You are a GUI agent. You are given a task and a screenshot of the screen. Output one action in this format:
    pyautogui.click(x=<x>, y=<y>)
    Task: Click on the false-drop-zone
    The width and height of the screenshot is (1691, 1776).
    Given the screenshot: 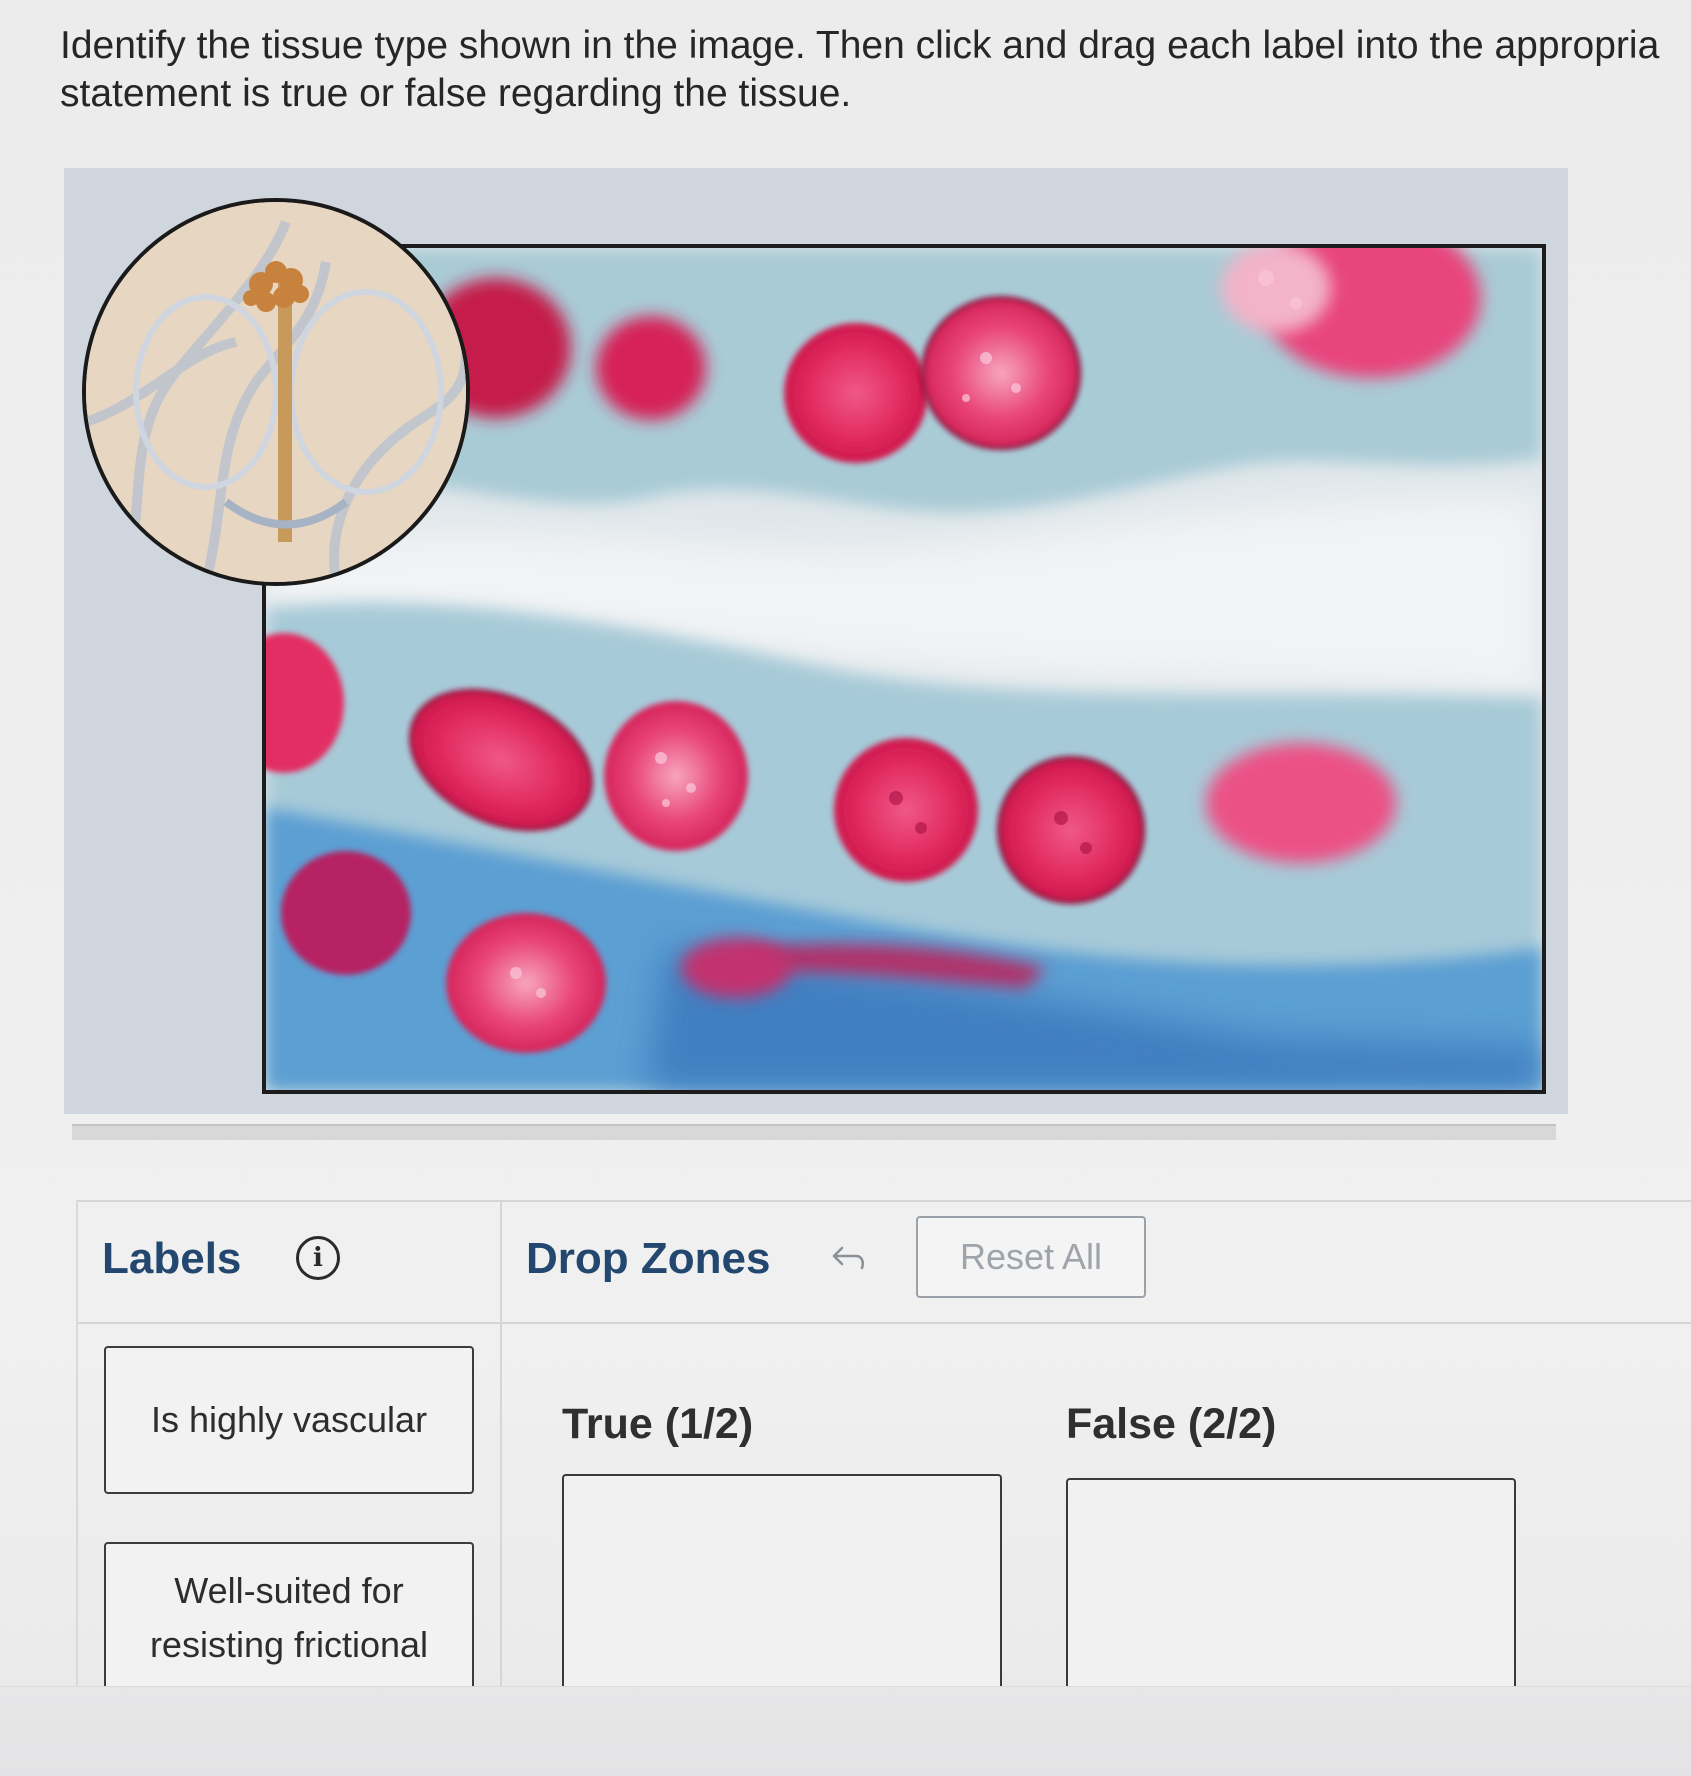 What is the action you would take?
    pyautogui.click(x=1291, y=1598)
    